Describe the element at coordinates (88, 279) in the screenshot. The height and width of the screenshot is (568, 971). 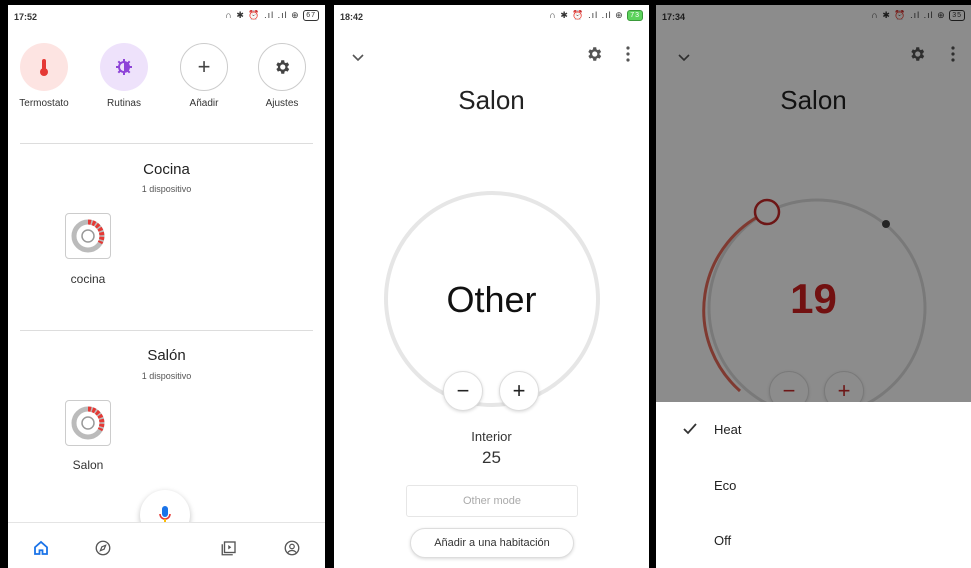
I see `device-name: cocina` at that location.